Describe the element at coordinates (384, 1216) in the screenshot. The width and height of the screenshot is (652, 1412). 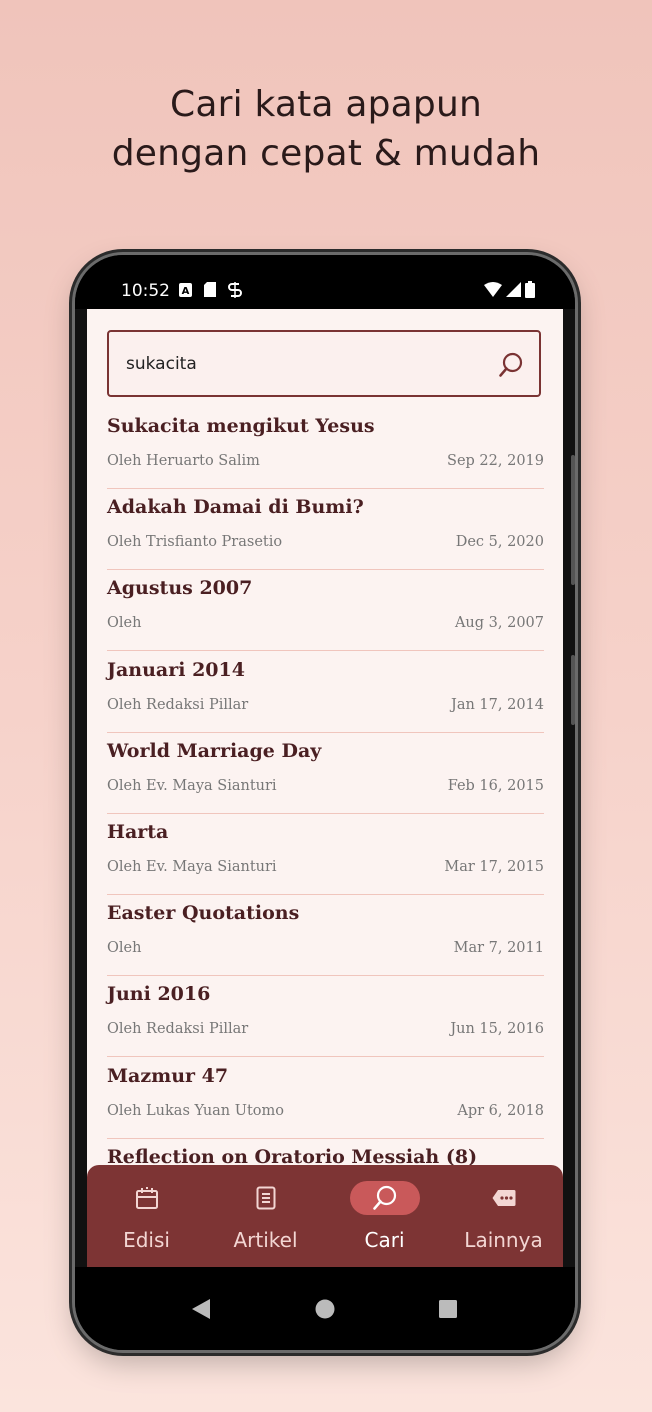
I see `nav-item-cari: Cari` at that location.